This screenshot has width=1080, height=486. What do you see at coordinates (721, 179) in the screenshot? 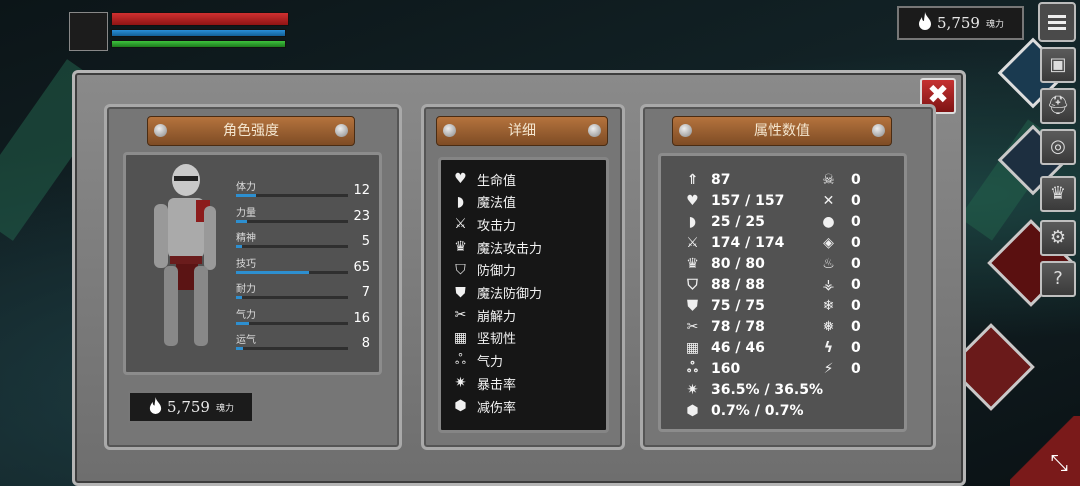
I see `attribute-value: 87` at bounding box center [721, 179].